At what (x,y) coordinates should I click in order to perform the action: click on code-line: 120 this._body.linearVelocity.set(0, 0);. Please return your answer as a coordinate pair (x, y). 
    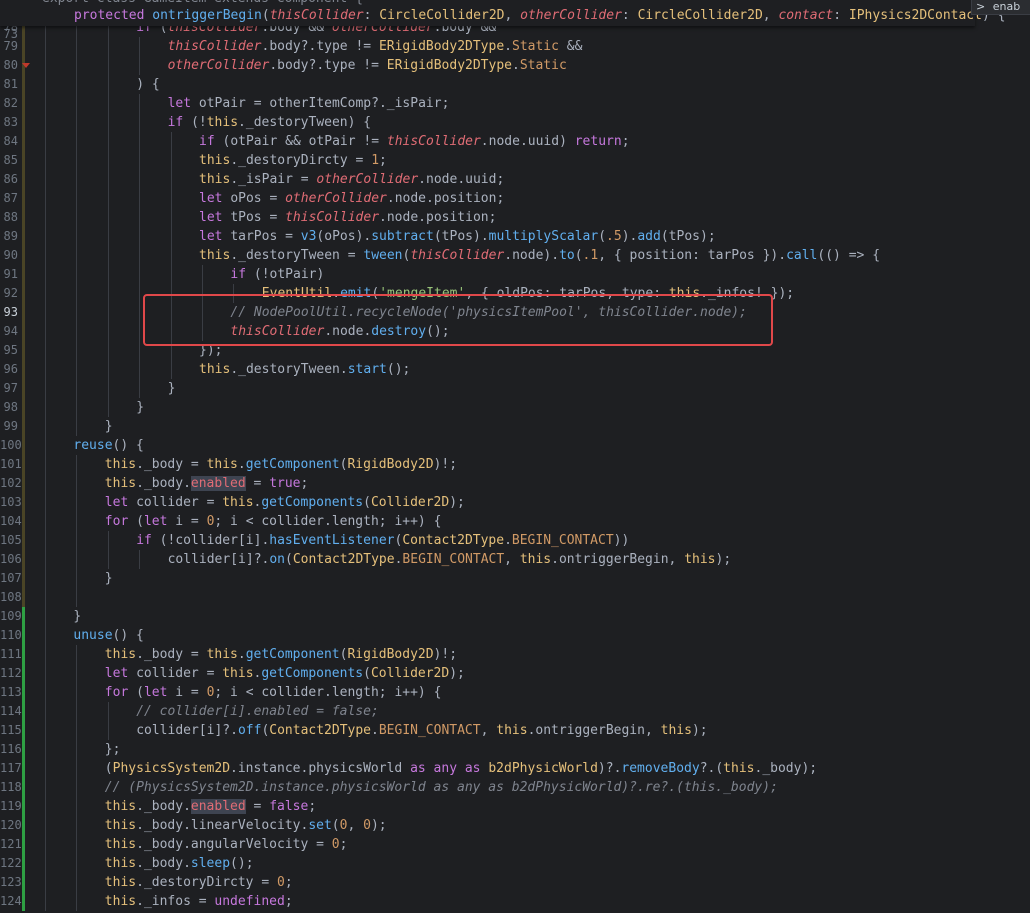
    Looking at the image, I should click on (515, 825).